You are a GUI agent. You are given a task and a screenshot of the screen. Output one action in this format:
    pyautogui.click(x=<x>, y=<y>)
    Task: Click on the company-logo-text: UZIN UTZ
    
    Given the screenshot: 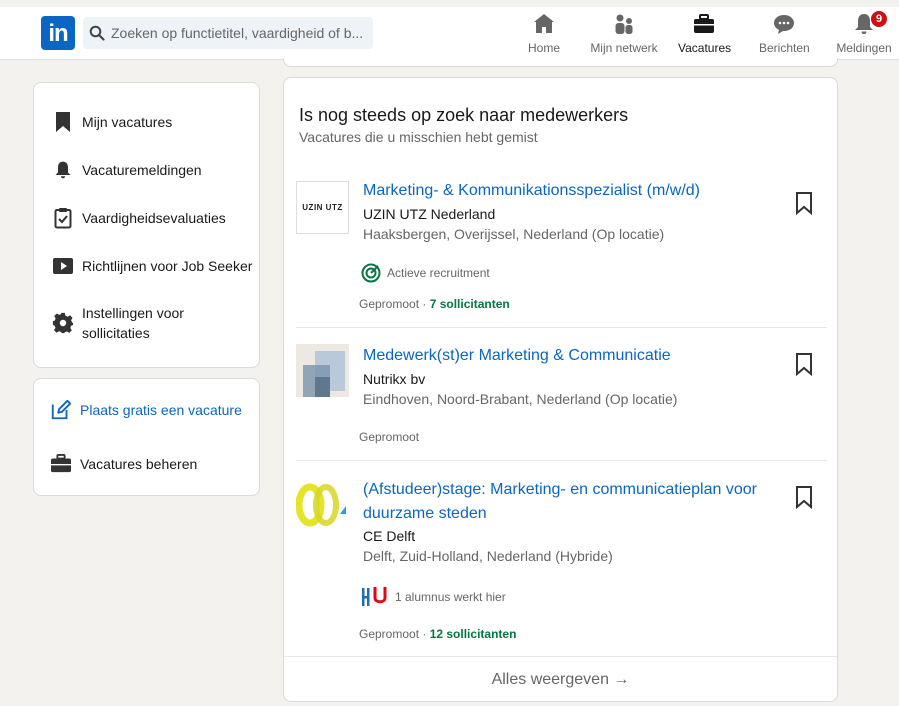 What is the action you would take?
    pyautogui.click(x=322, y=207)
    